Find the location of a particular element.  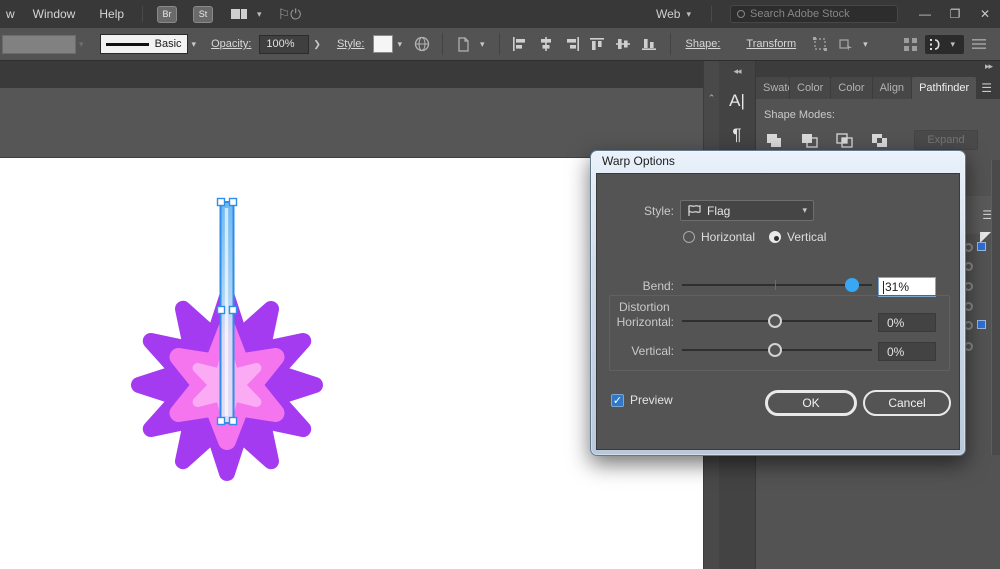

horizontal-distortion-slider is located at coordinates (777, 321).